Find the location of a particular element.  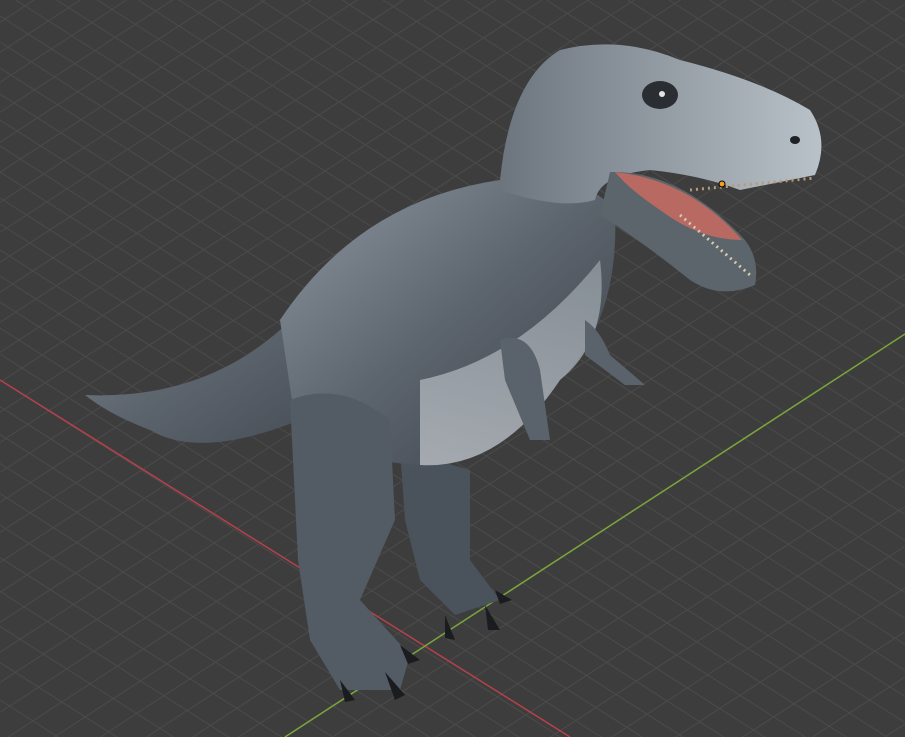

nostril is located at coordinates (795, 140).